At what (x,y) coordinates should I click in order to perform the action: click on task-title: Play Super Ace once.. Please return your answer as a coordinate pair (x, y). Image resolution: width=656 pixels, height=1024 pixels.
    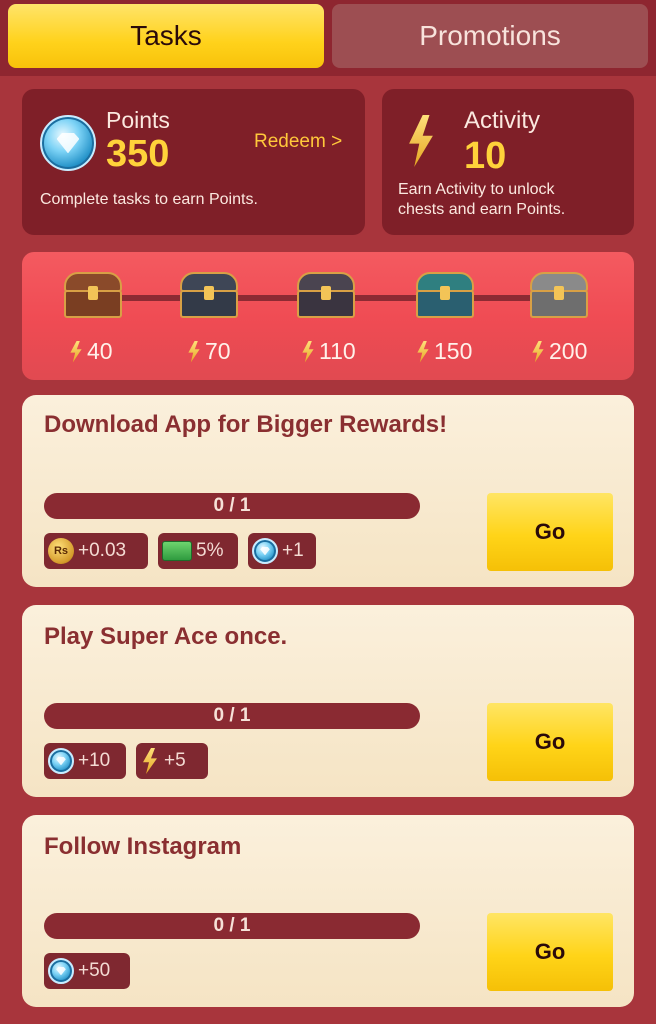
    Looking at the image, I should click on (166, 636).